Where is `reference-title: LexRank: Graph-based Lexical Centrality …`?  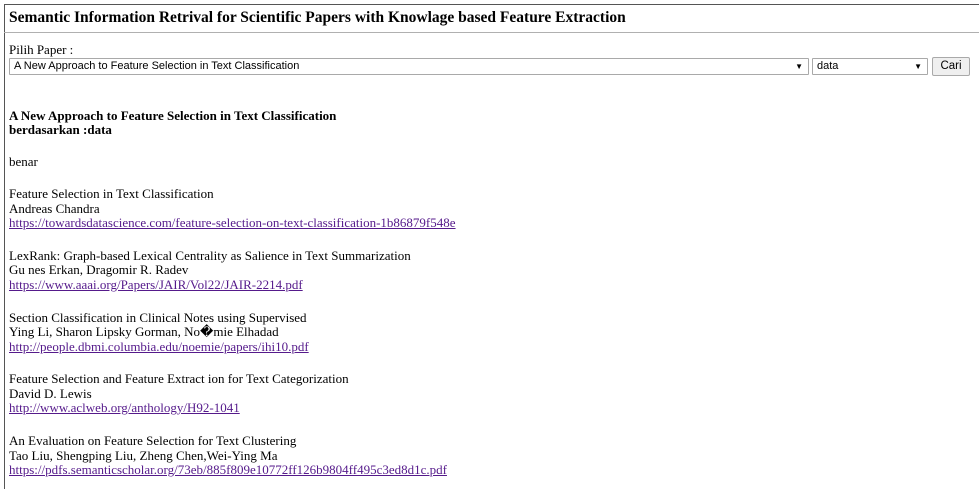 reference-title: LexRank: Graph-based Lexical Centrality … is located at coordinates (210, 255).